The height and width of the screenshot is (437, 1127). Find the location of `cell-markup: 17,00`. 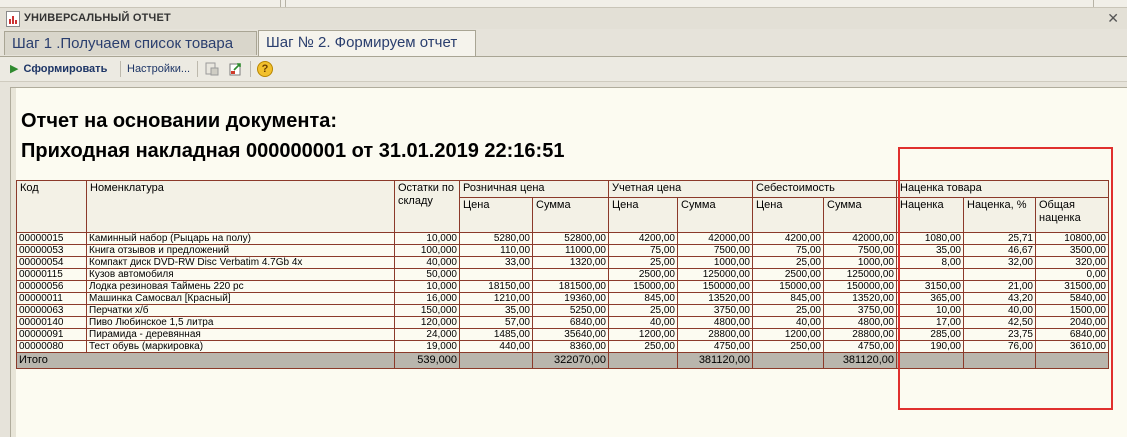

cell-markup: 17,00 is located at coordinates (930, 322).